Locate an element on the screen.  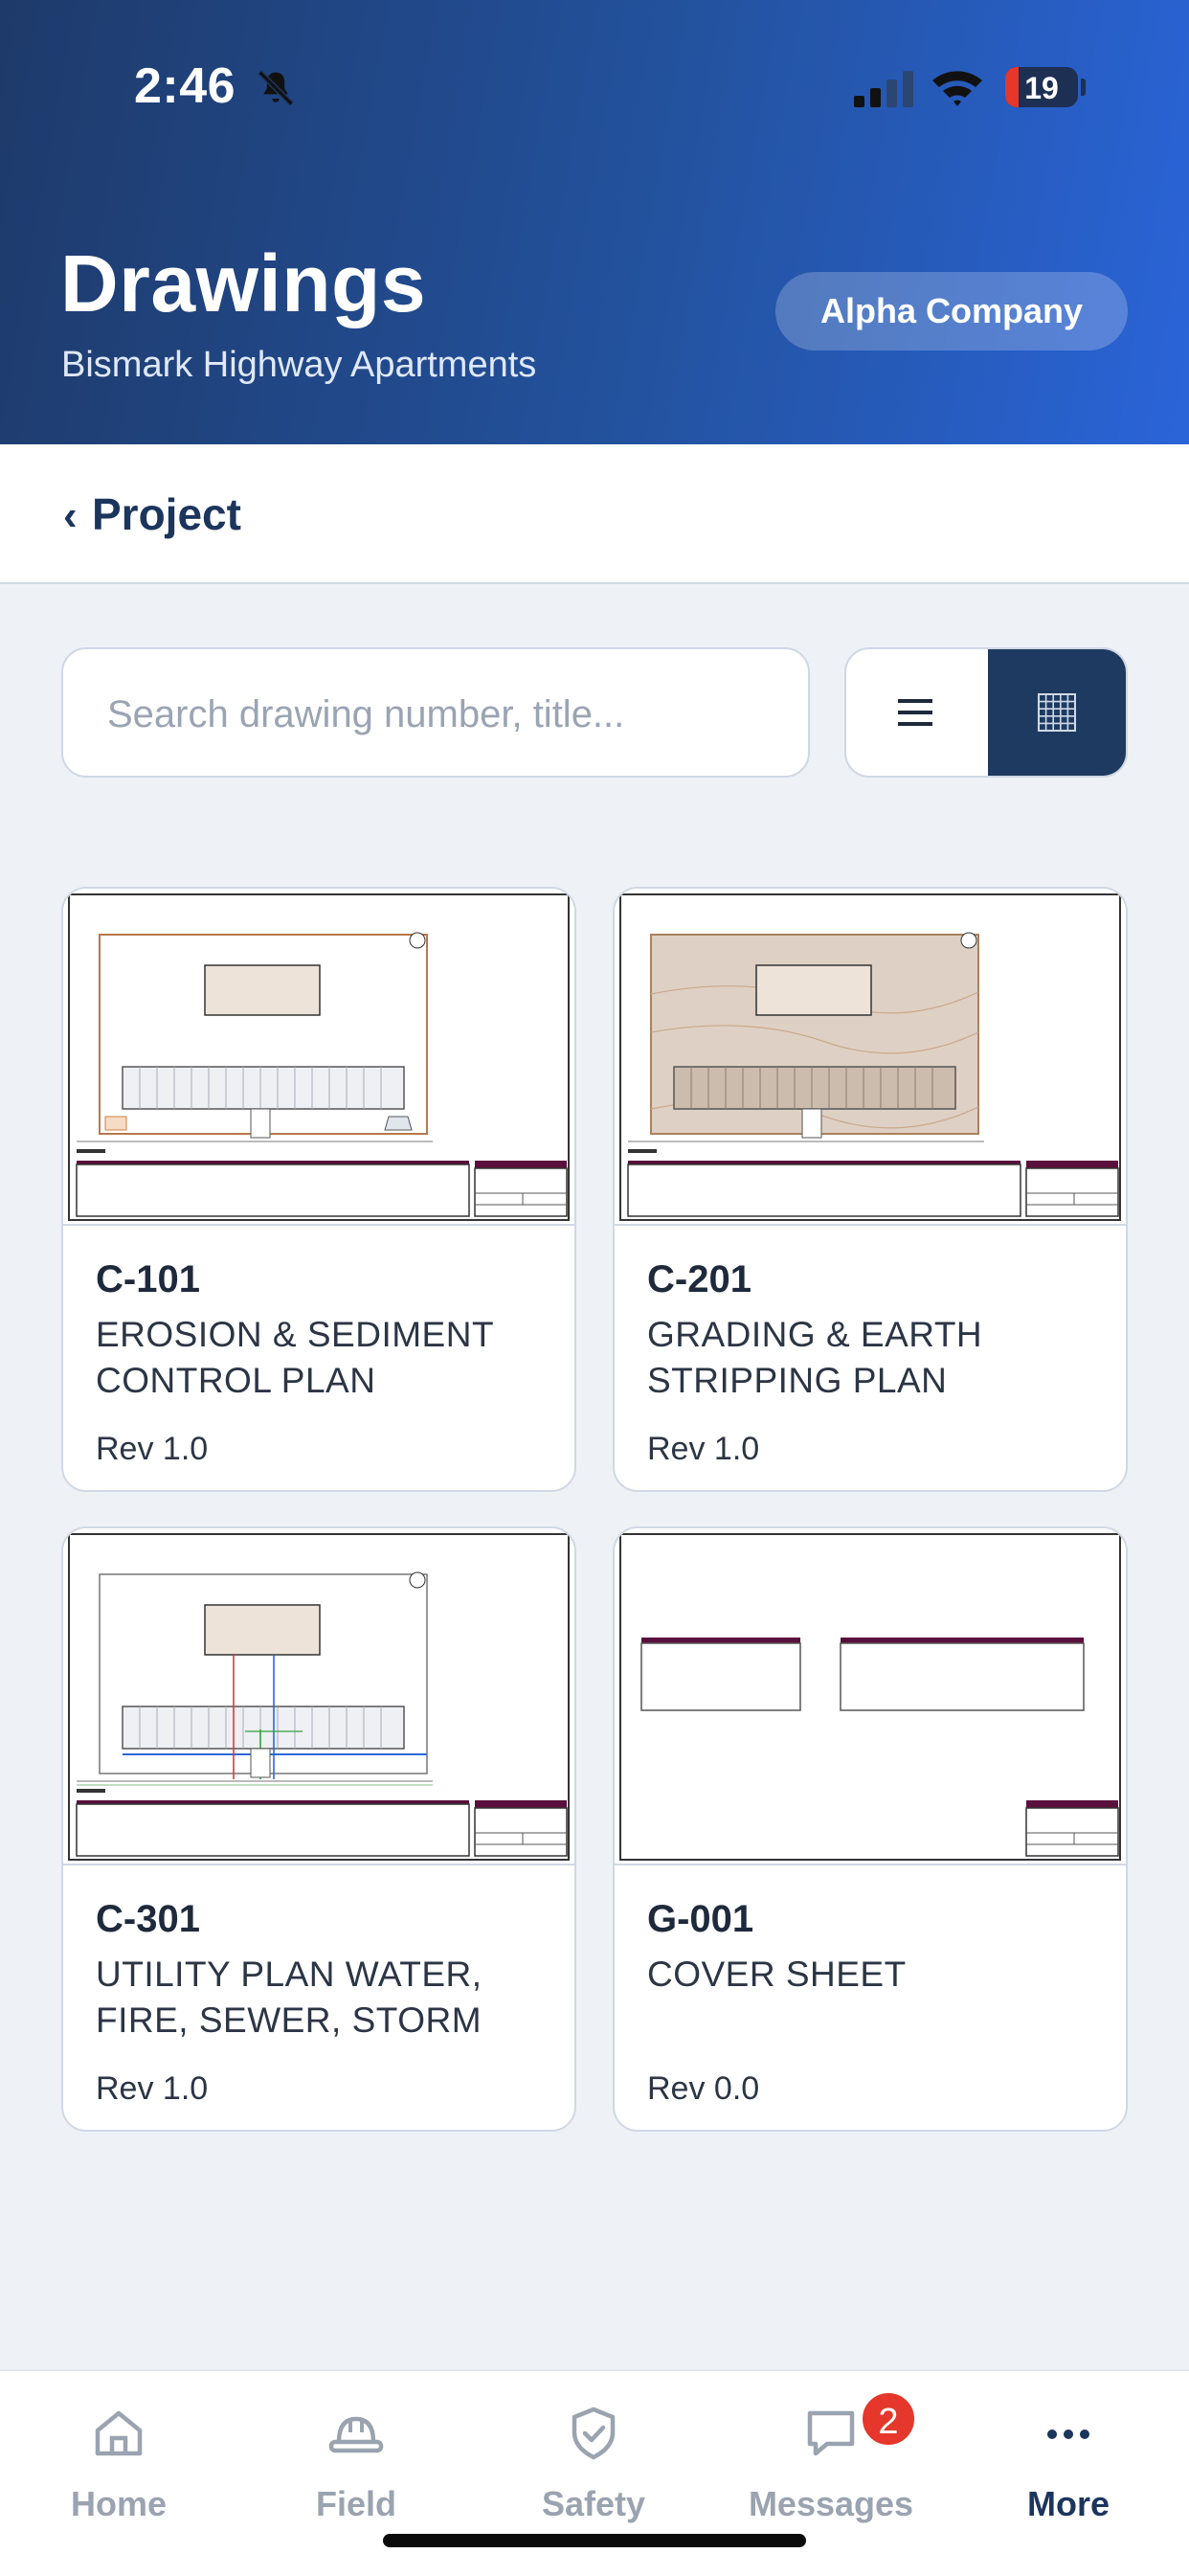
hardhat-icon is located at coordinates (356, 2434).